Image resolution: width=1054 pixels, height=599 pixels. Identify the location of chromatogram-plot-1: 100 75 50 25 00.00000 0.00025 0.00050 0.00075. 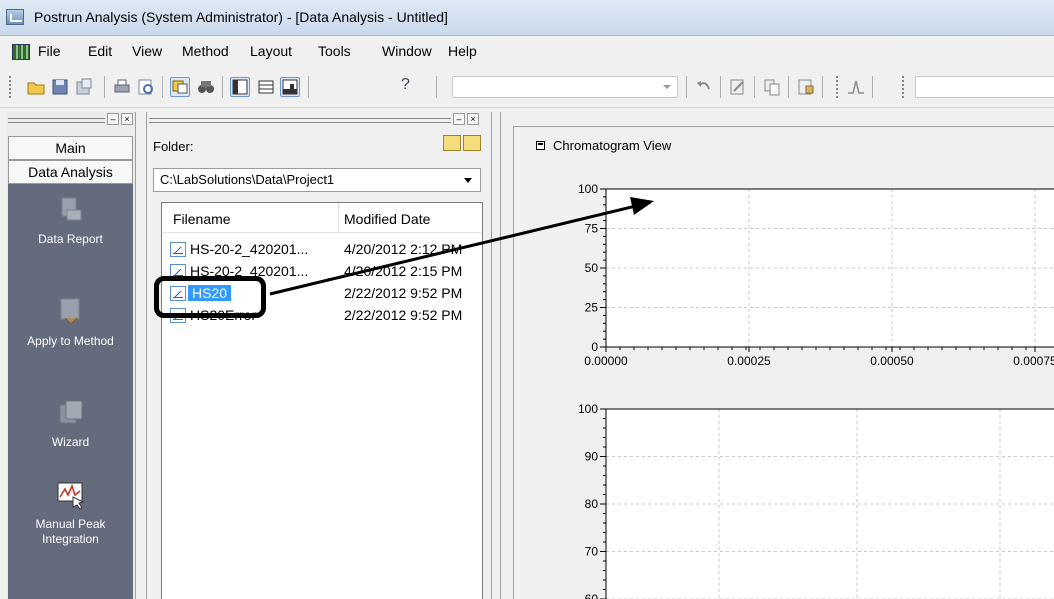
(816, 275).